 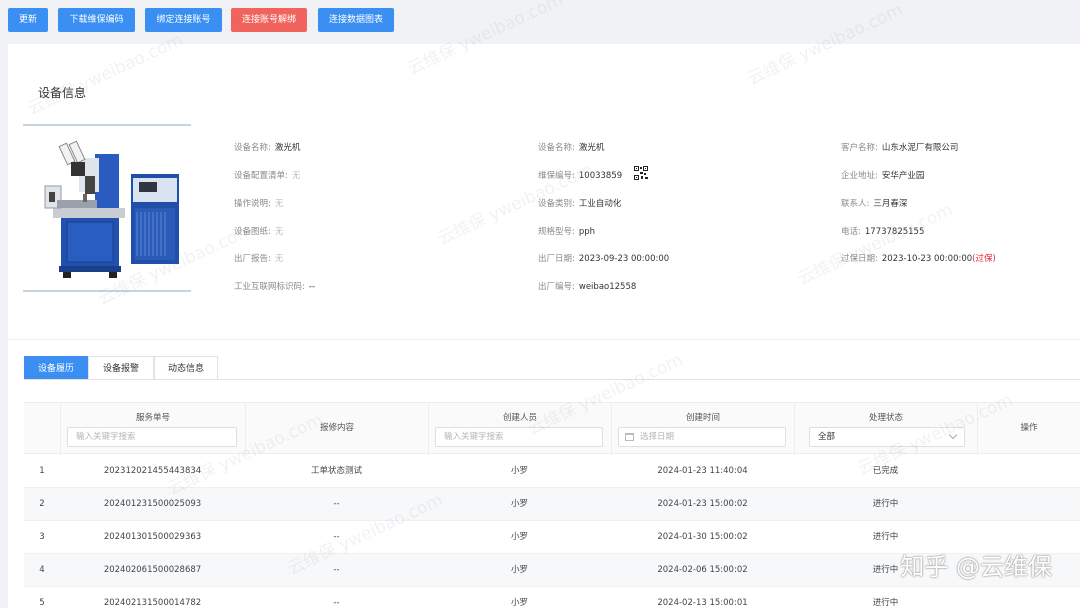 What do you see at coordinates (56, 368) in the screenshot?
I see `tab-device-history: 设备履历` at bounding box center [56, 368].